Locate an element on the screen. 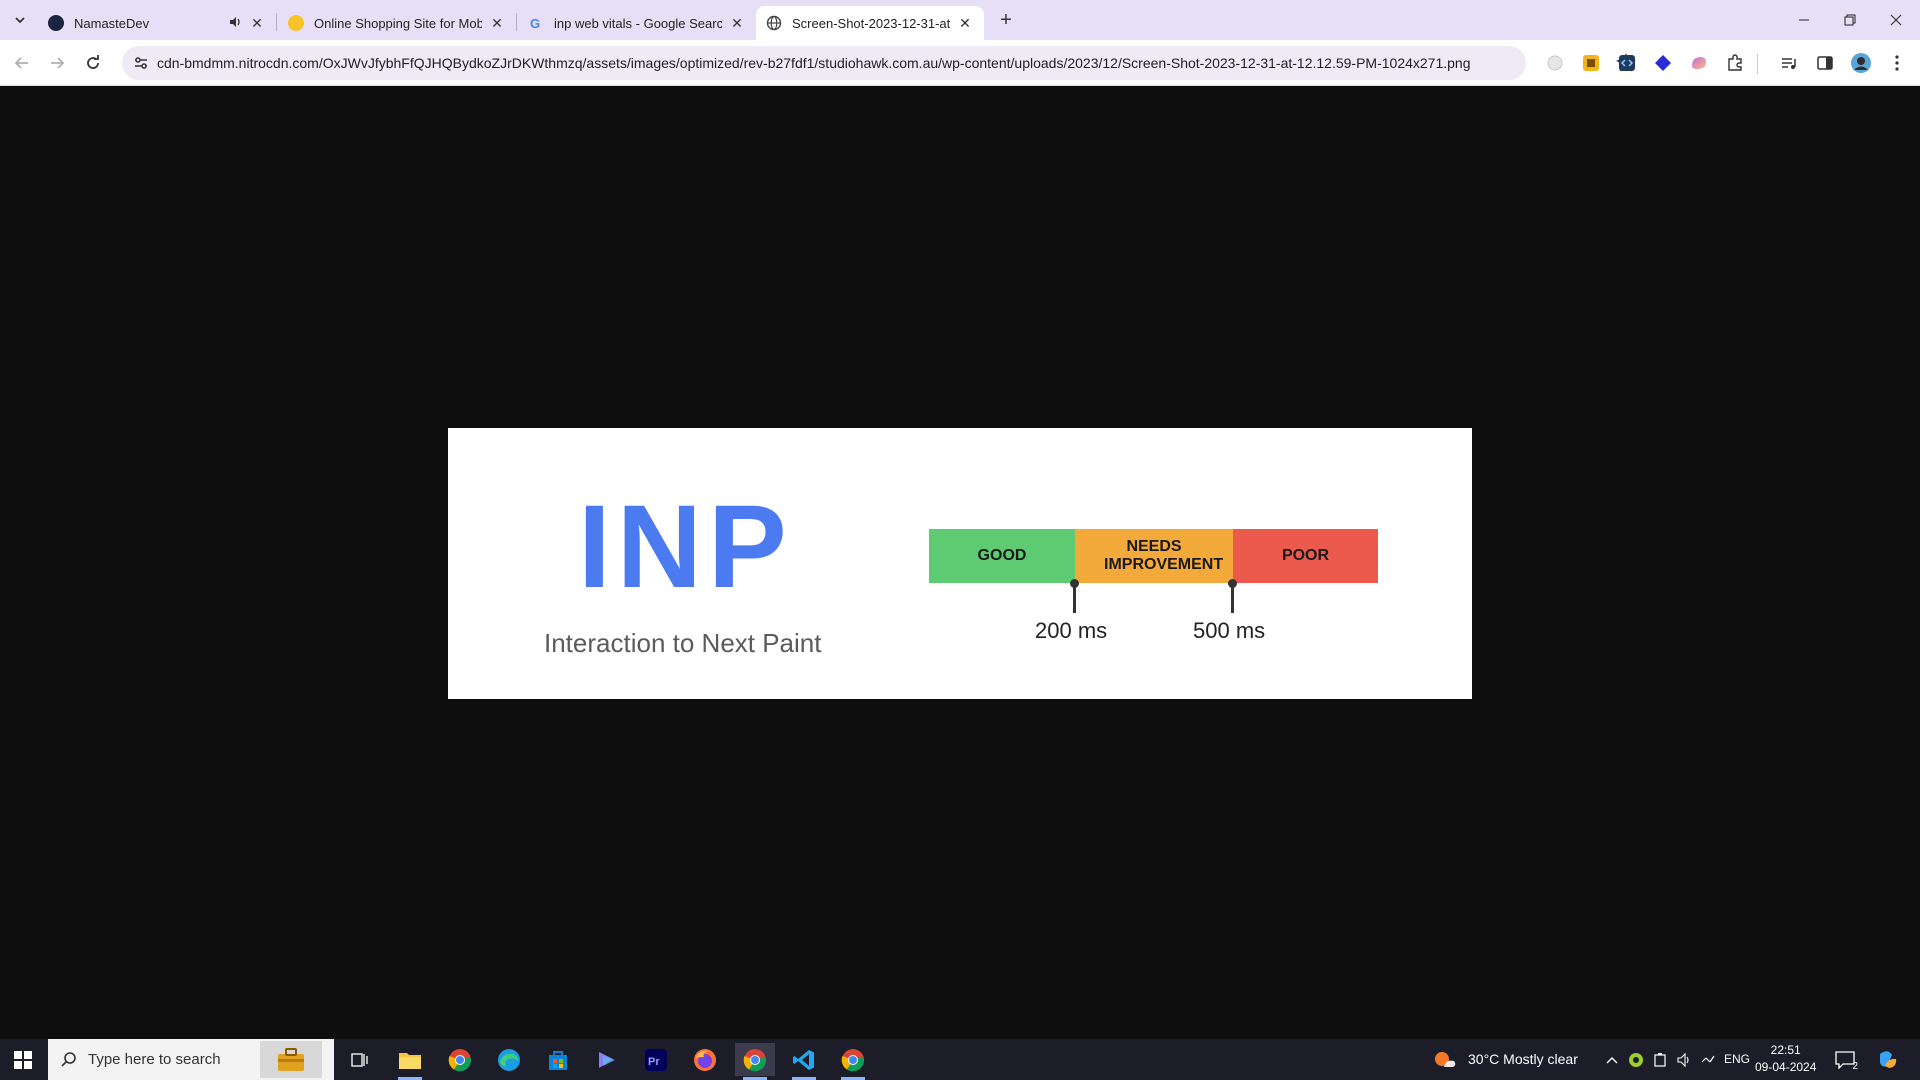 The image size is (1920, 1080). svg-text: G is located at coordinates (535, 23).